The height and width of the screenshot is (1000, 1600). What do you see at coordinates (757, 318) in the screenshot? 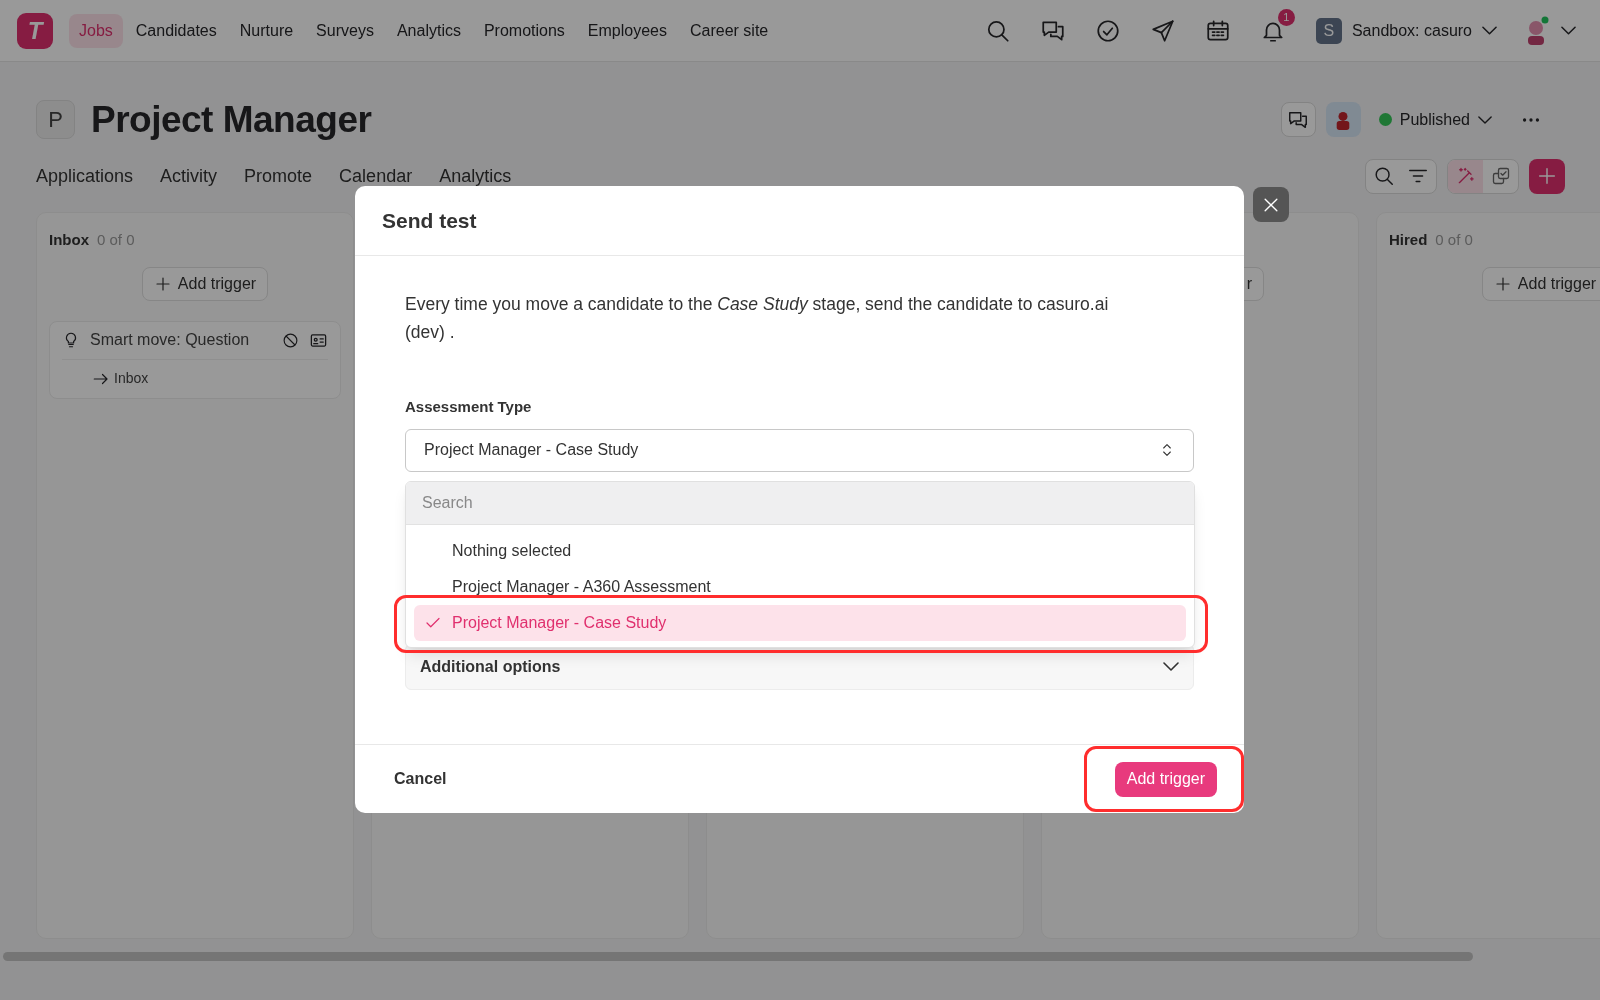
I see `description-text: Every time you move a candidate to the Case Study stage, send the candidate to casuro.ai (dev) .` at bounding box center [757, 318].